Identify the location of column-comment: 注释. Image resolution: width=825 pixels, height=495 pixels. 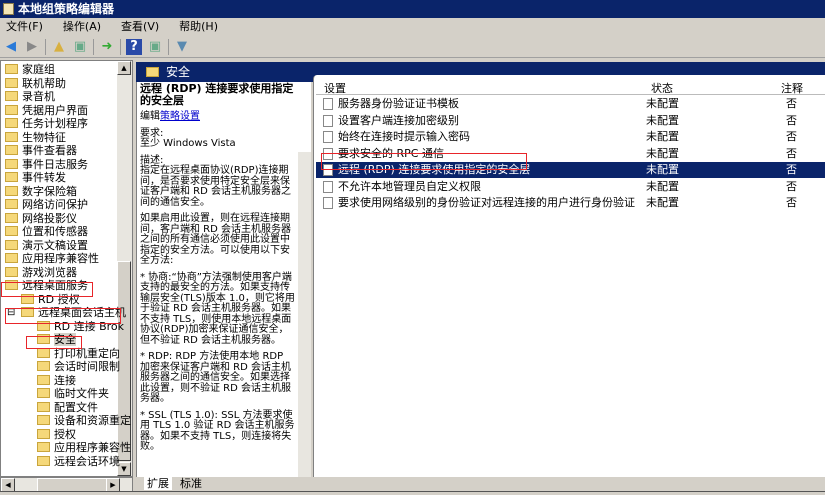
(792, 88).